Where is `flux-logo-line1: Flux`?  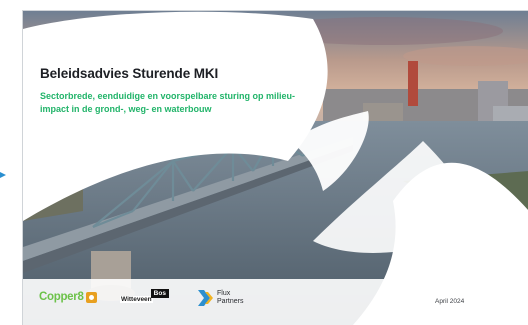
flux-logo-line1: Flux is located at coordinates (224, 293).